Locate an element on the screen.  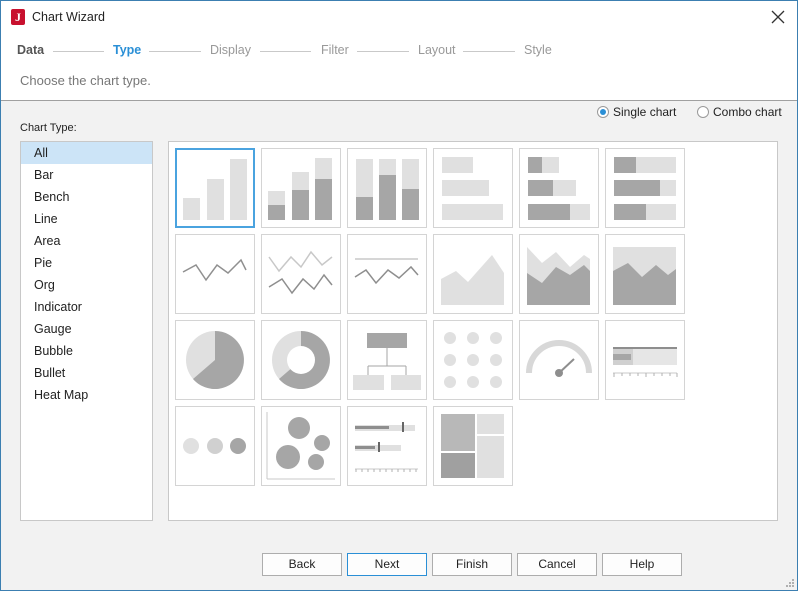
area-stacked-percent-icon is located at coordinates (644, 276).